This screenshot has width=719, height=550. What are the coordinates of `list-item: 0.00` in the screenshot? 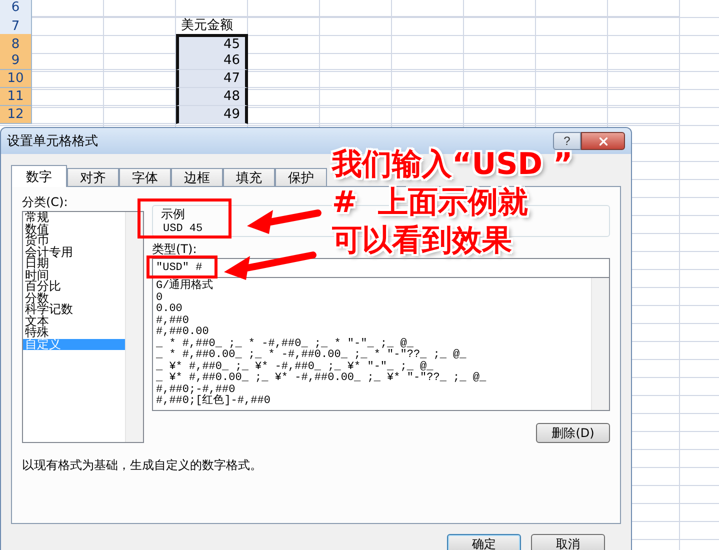 It's located at (169, 310).